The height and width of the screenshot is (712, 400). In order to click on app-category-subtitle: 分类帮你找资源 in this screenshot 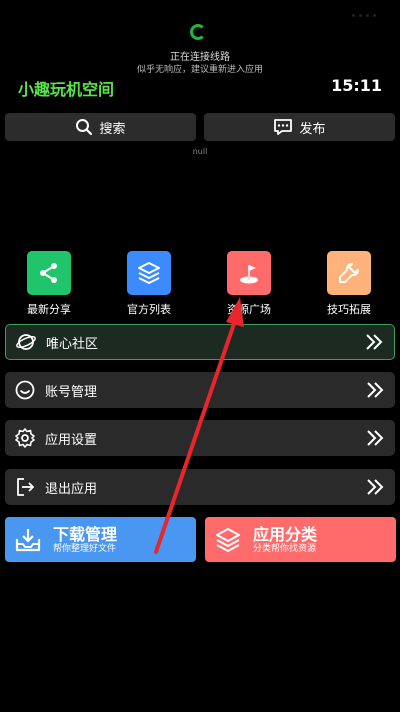, I will do `click(285, 548)`.